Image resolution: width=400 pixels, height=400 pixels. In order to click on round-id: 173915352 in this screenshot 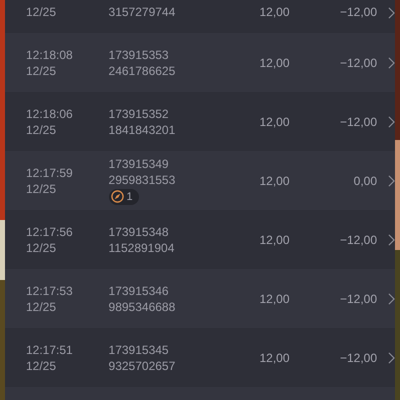, I will do `click(139, 113)`.